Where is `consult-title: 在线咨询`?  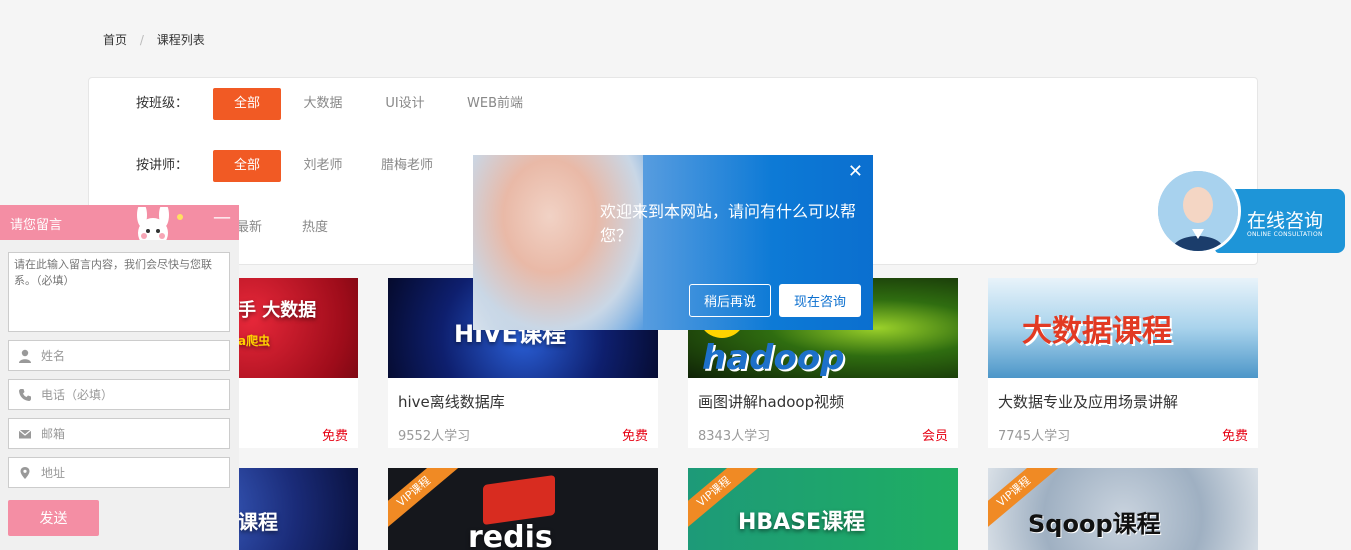 consult-title: 在线咨询 is located at coordinates (1285, 221).